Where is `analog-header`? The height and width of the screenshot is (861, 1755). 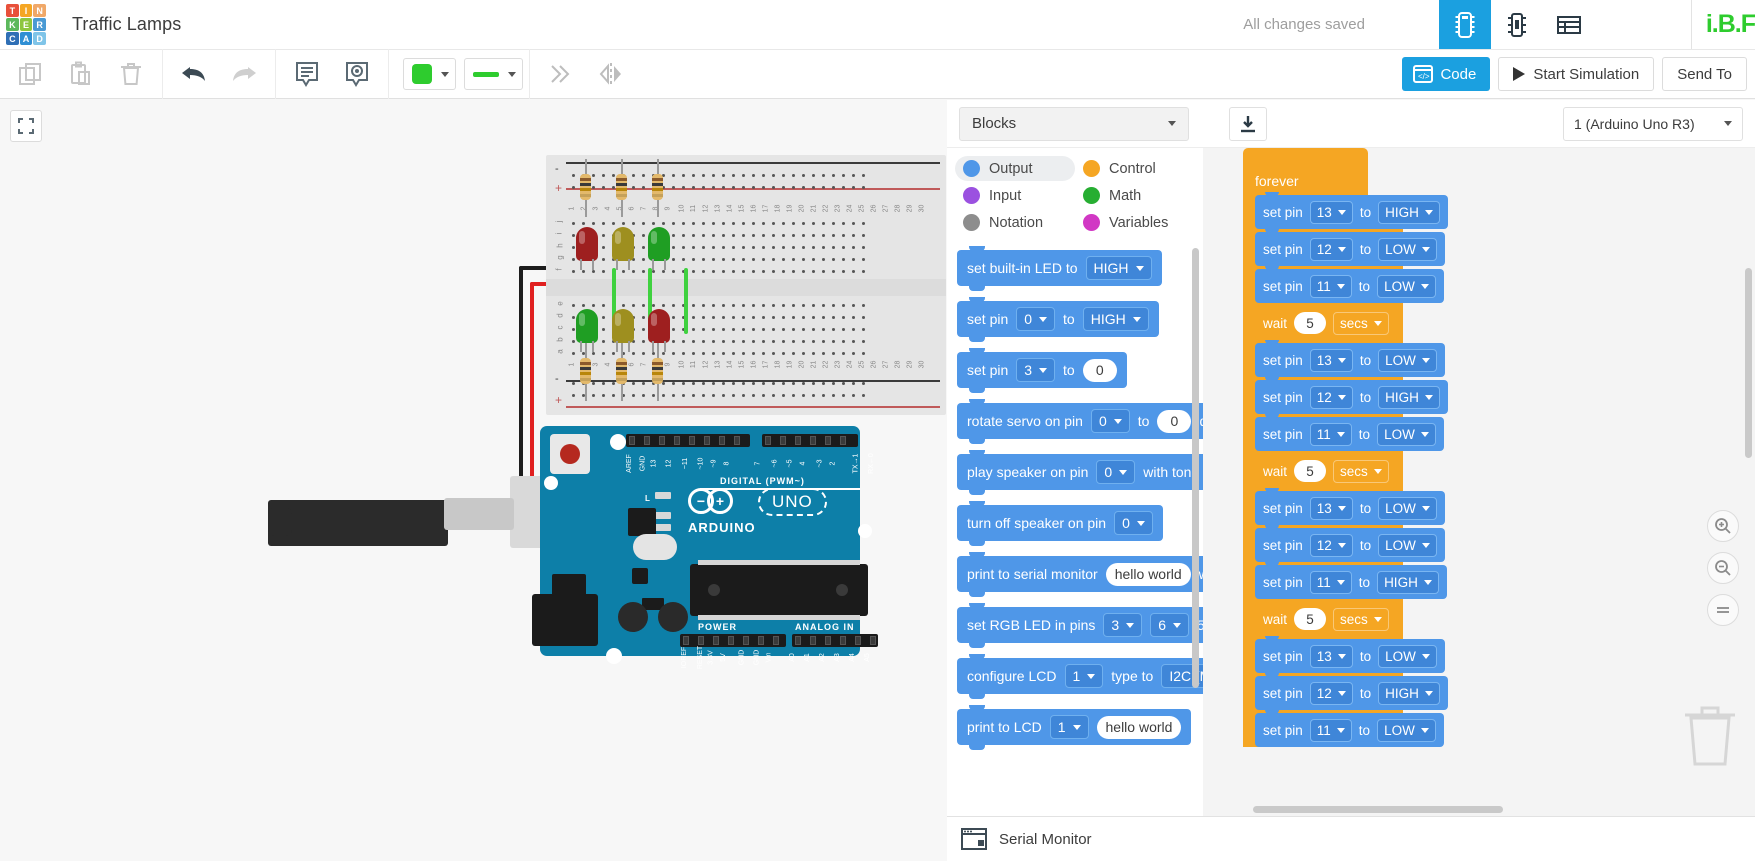 analog-header is located at coordinates (835, 640).